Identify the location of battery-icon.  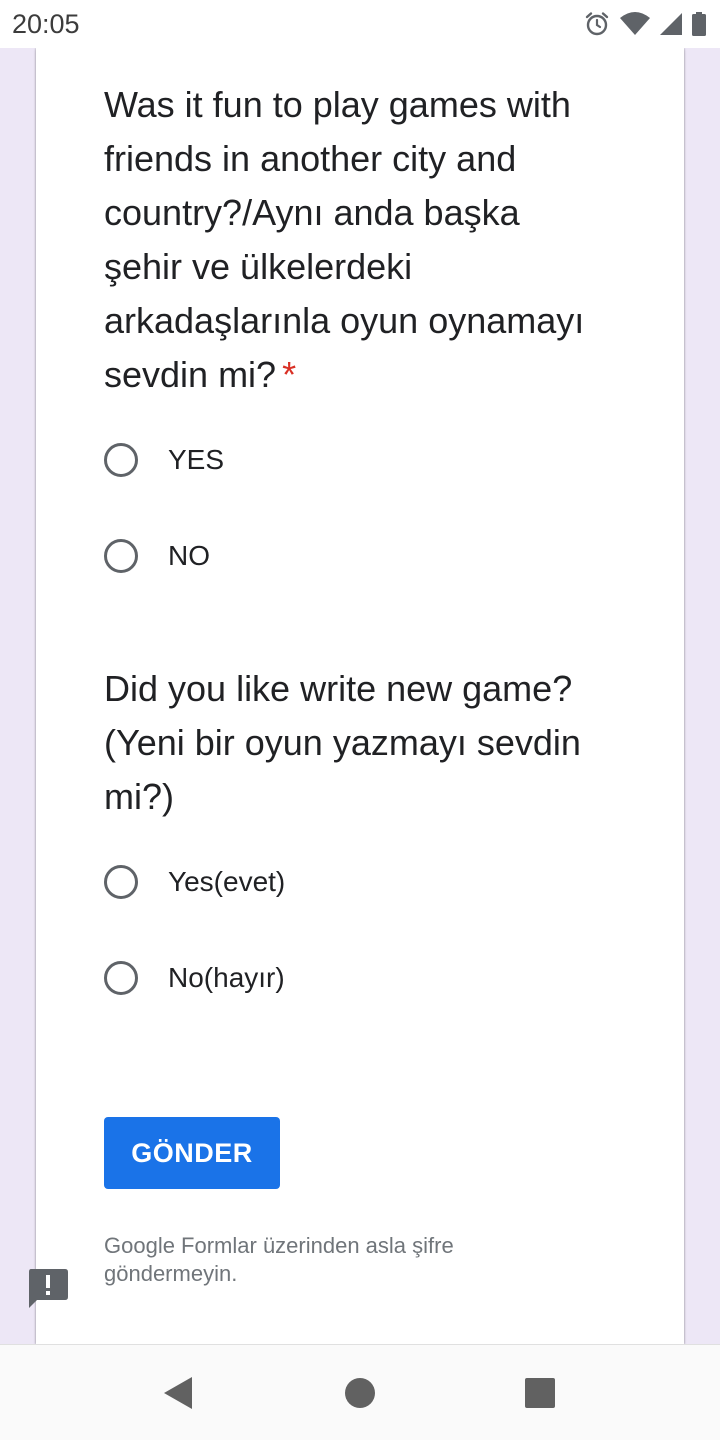
(699, 24).